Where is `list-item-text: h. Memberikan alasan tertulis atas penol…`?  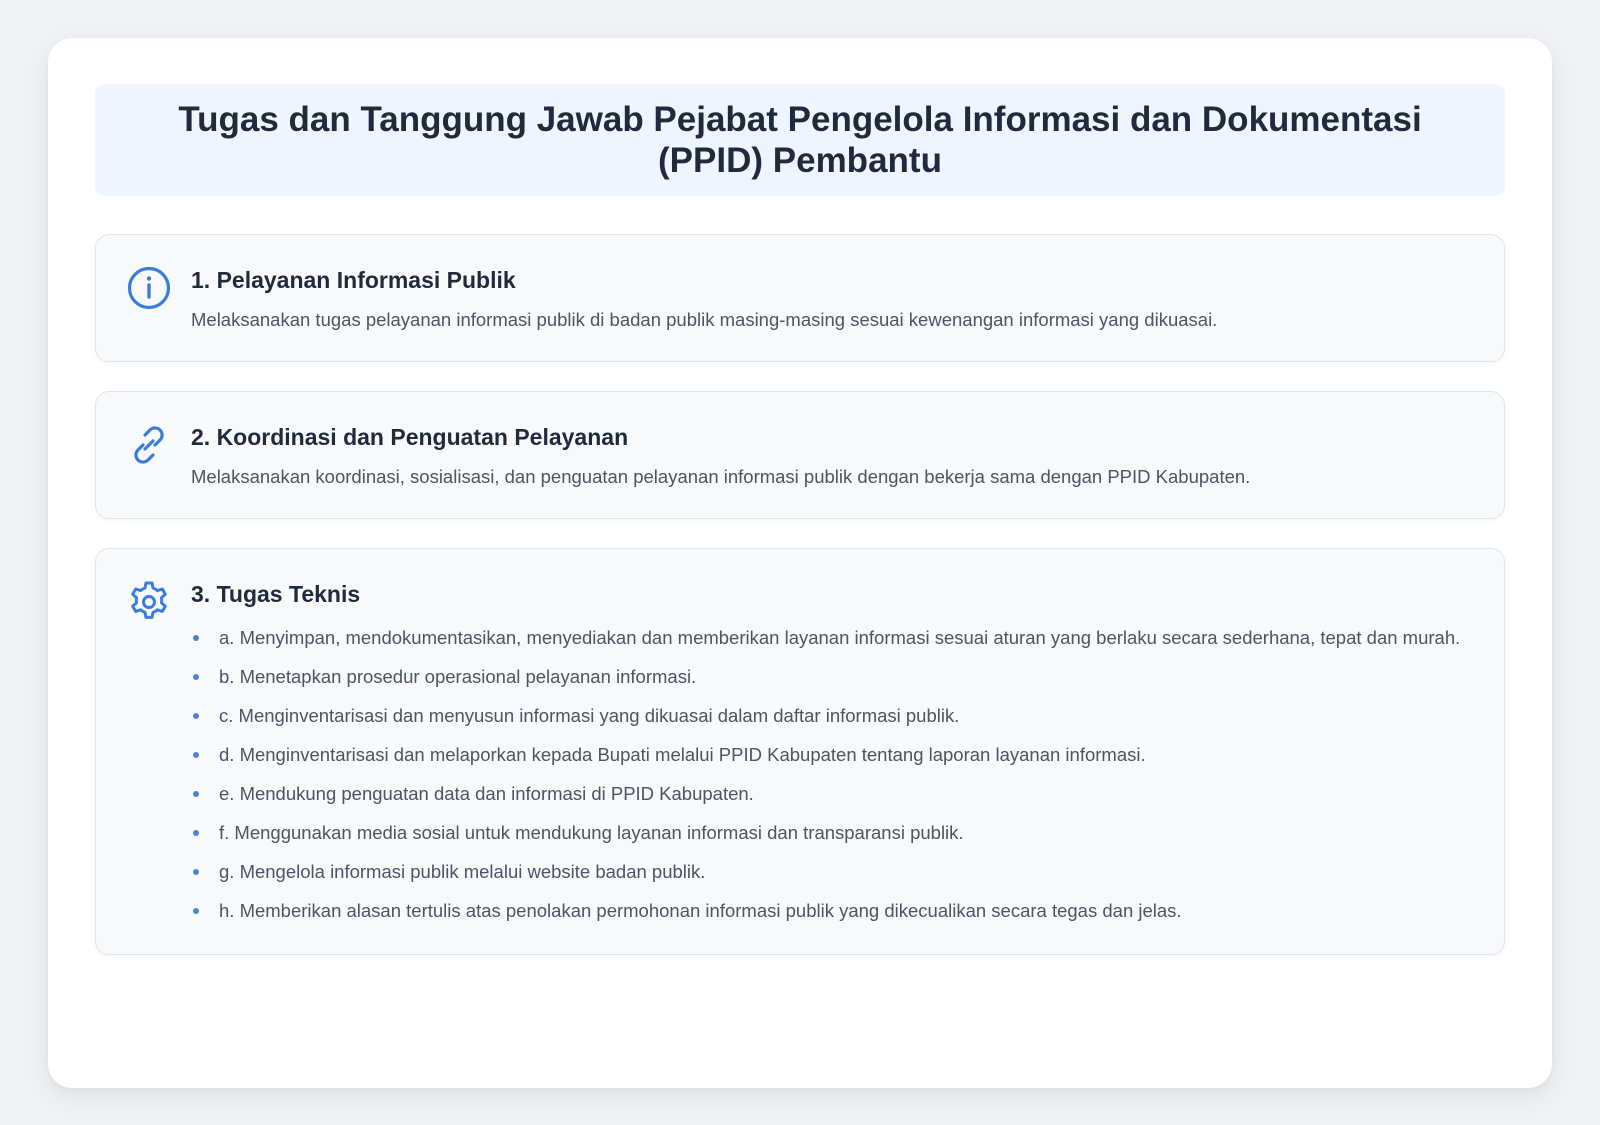 list-item-text: h. Memberikan alasan tertulis atas penol… is located at coordinates (700, 910).